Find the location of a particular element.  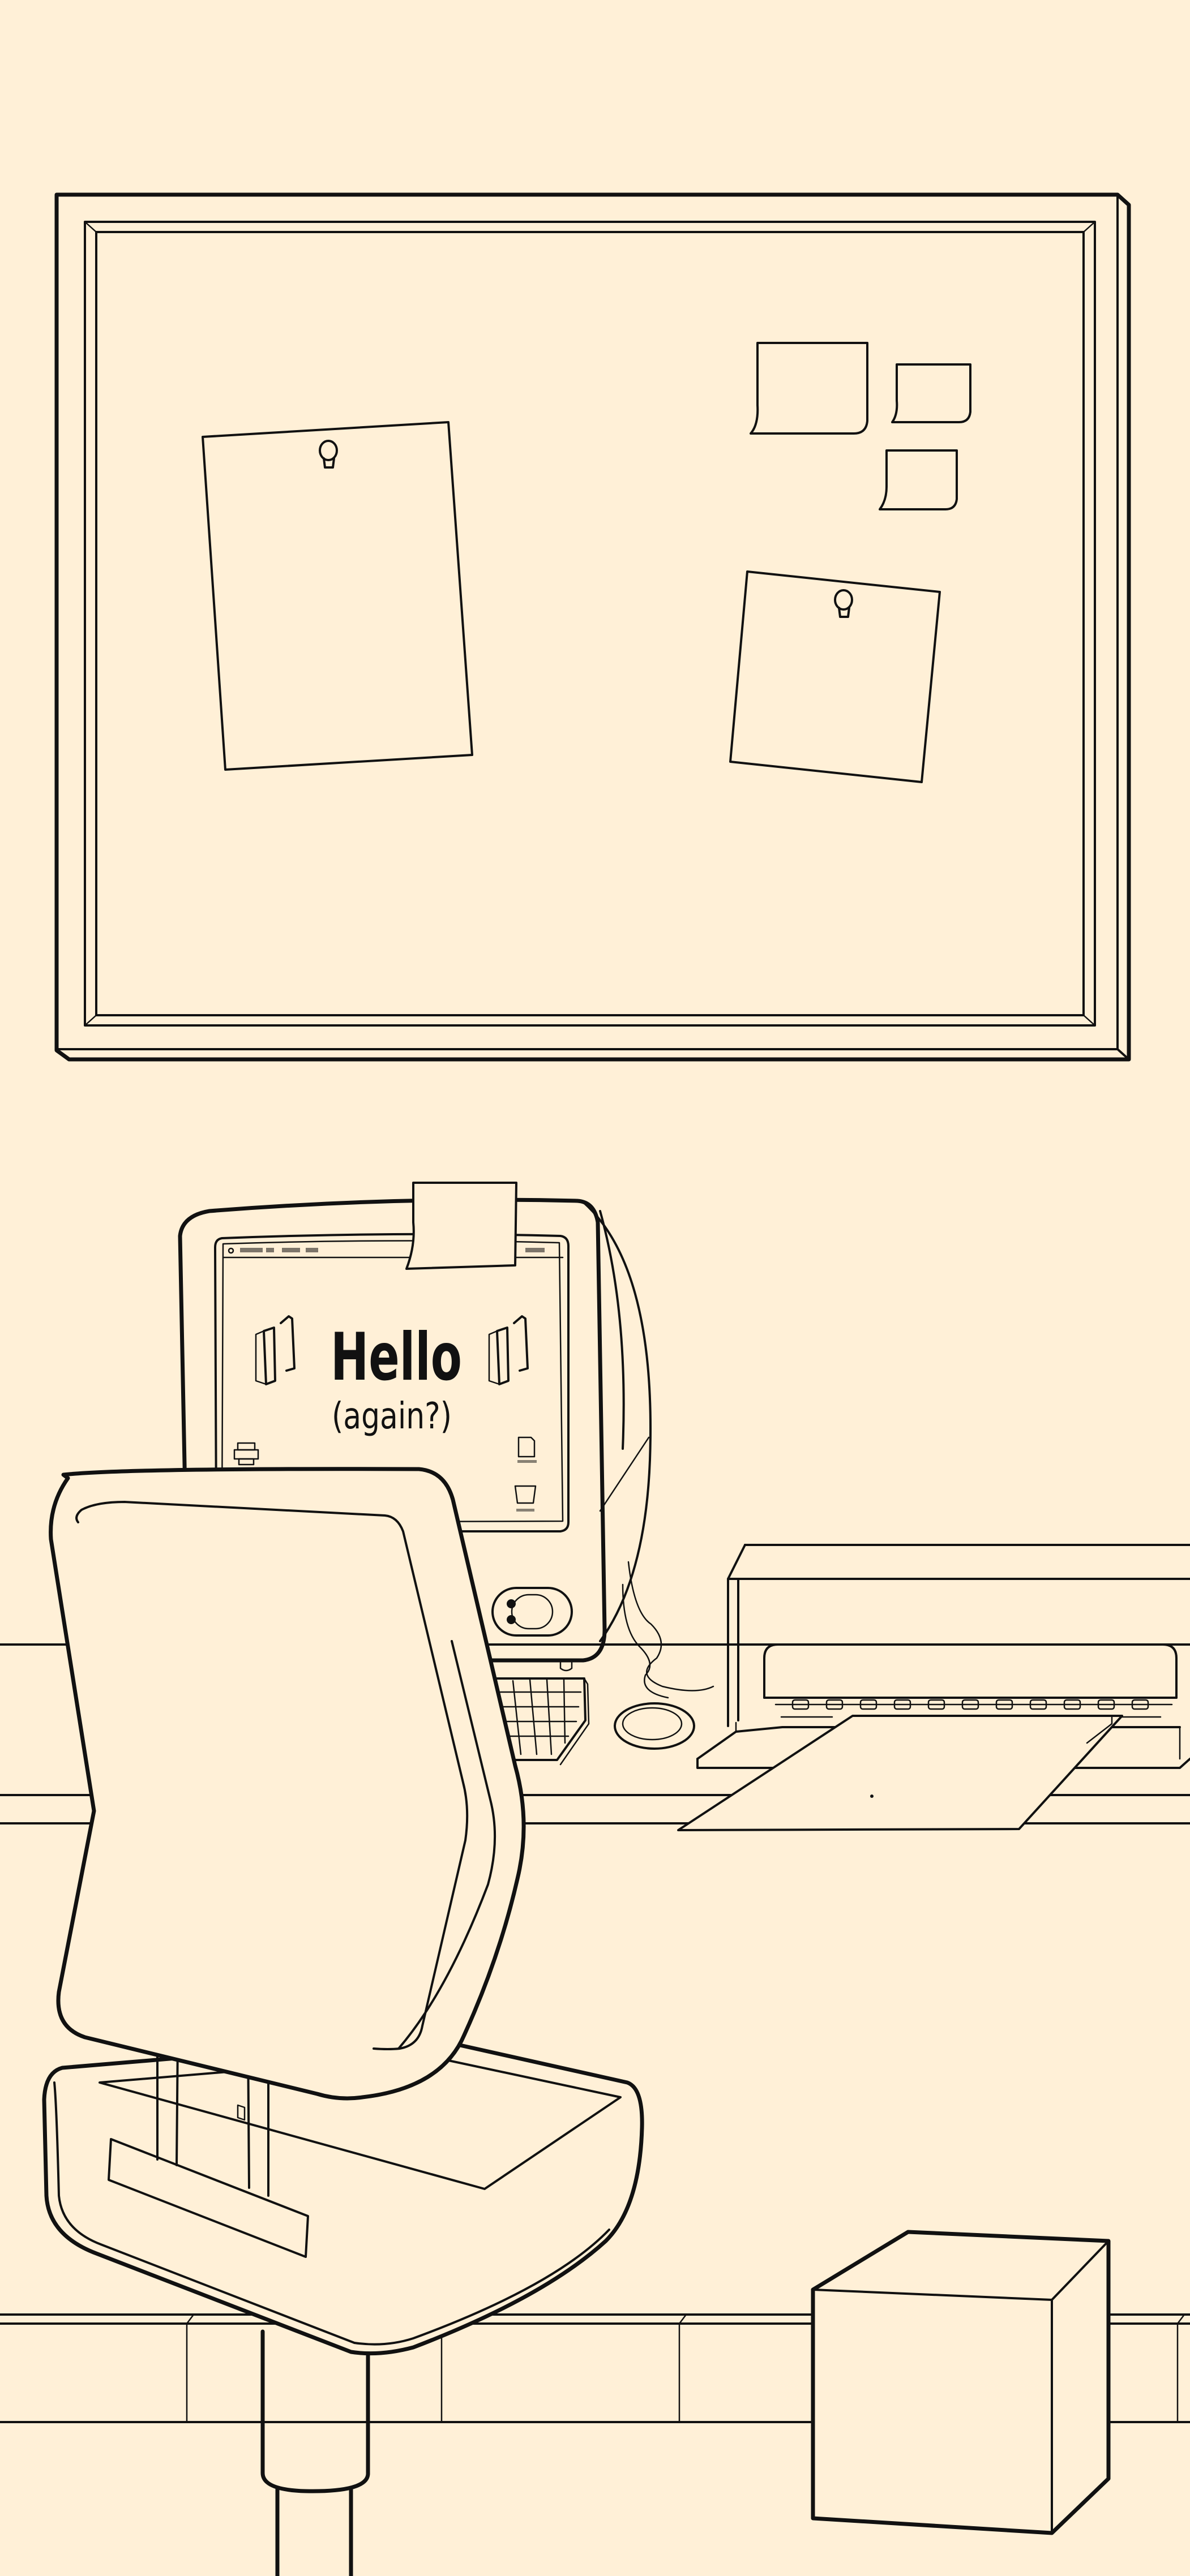

printed-paper is located at coordinates (900, 1773).